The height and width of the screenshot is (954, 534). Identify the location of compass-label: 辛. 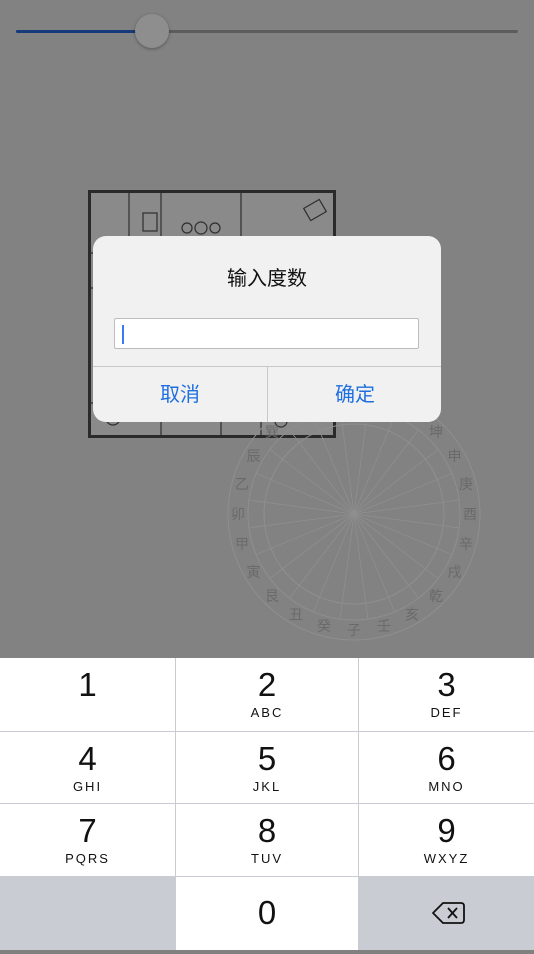
(466, 545).